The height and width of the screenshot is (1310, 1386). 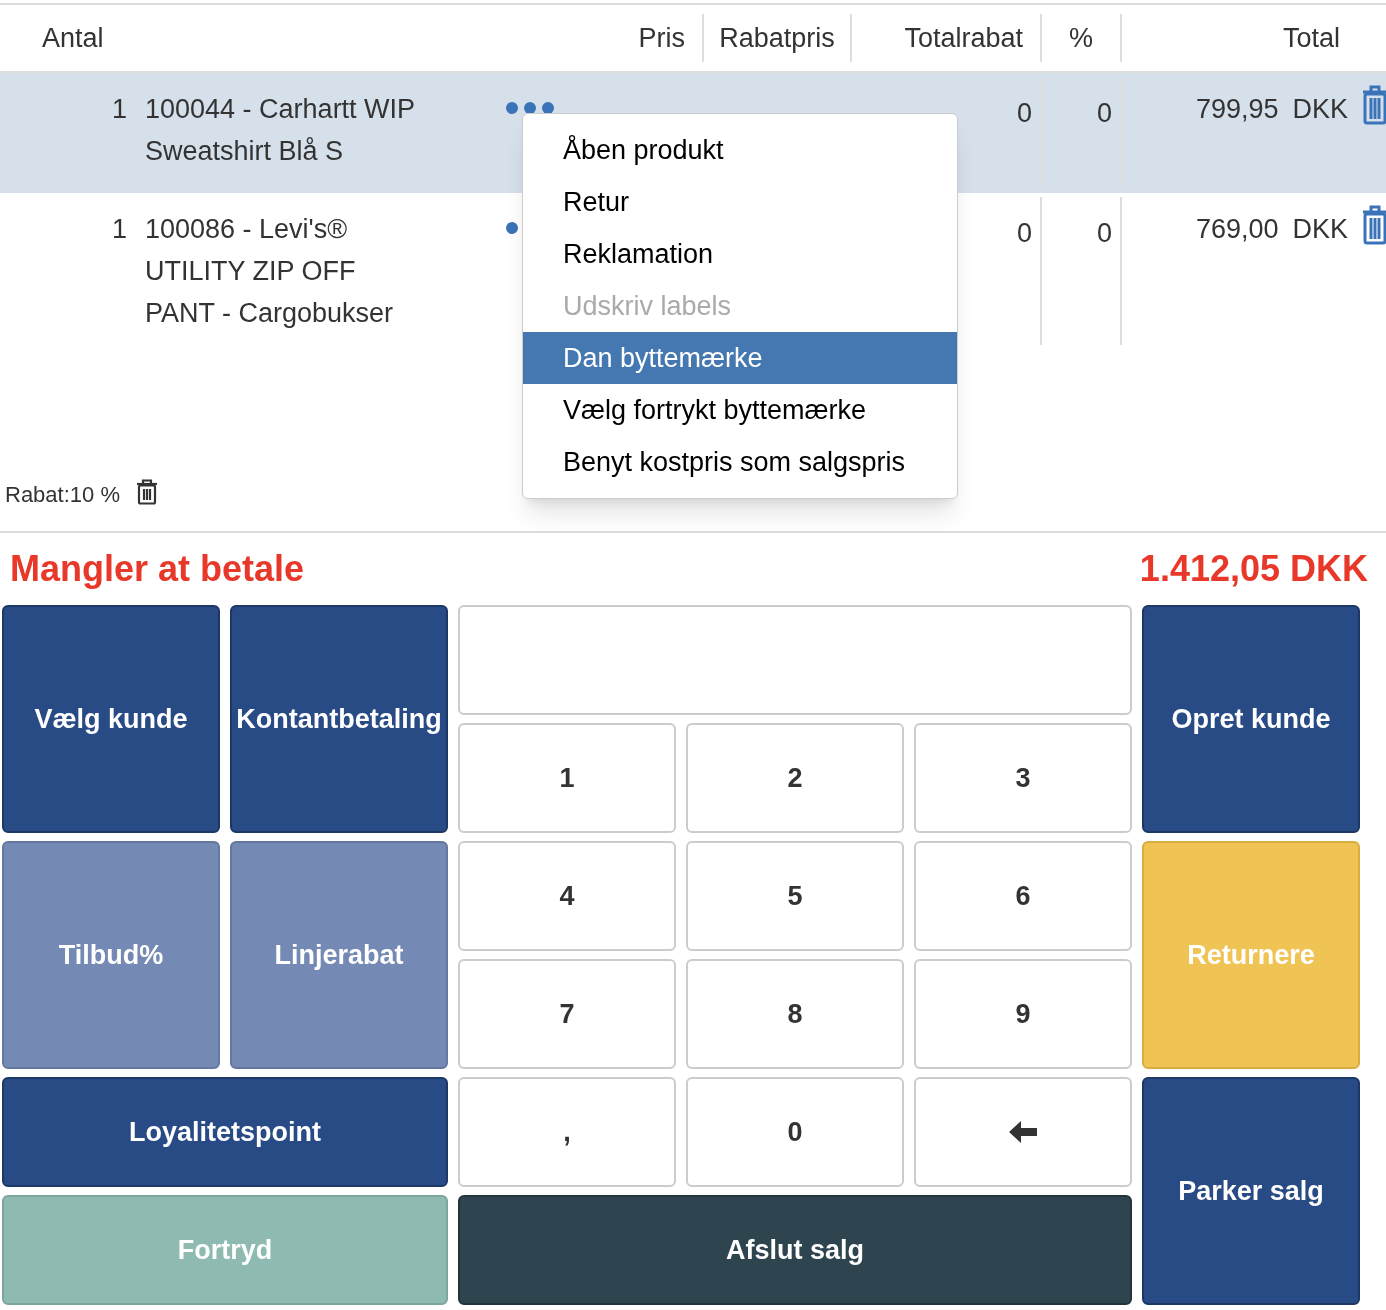 I want to click on column-header: %, so click(x=1082, y=38).